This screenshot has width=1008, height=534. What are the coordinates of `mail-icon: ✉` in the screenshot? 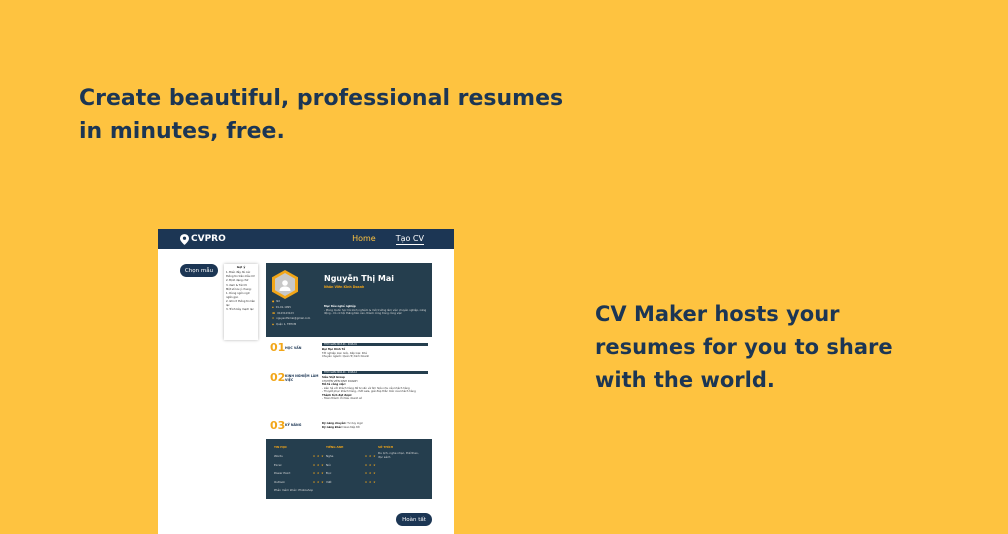 It's located at (273, 319).